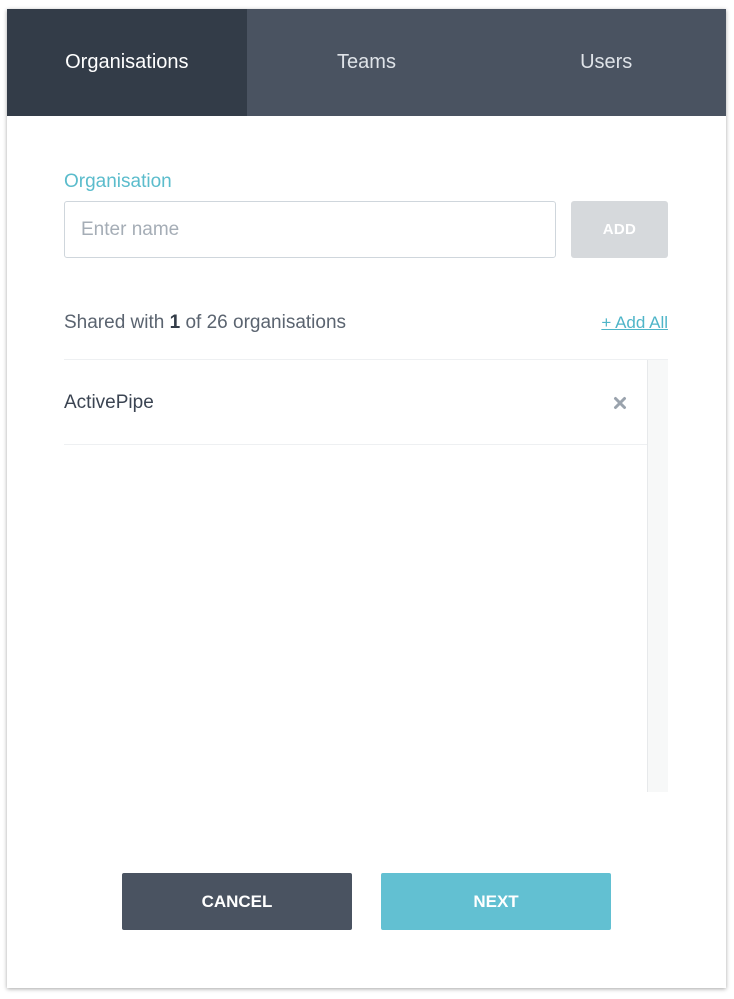 The height and width of the screenshot is (999, 734). I want to click on tab-teams: Teams, so click(367, 62).